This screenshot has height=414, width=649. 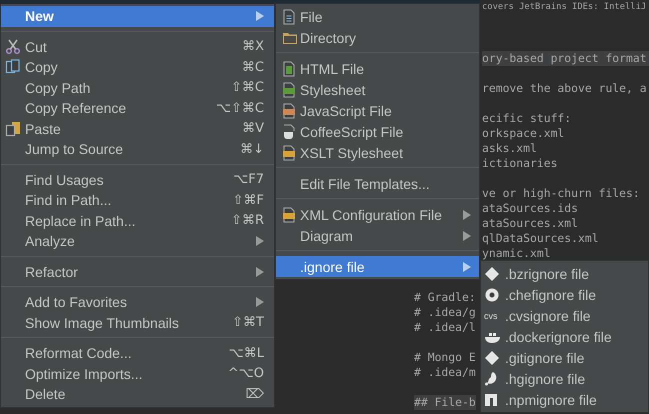 I want to click on menu-item: .npmignore file, so click(x=564, y=399).